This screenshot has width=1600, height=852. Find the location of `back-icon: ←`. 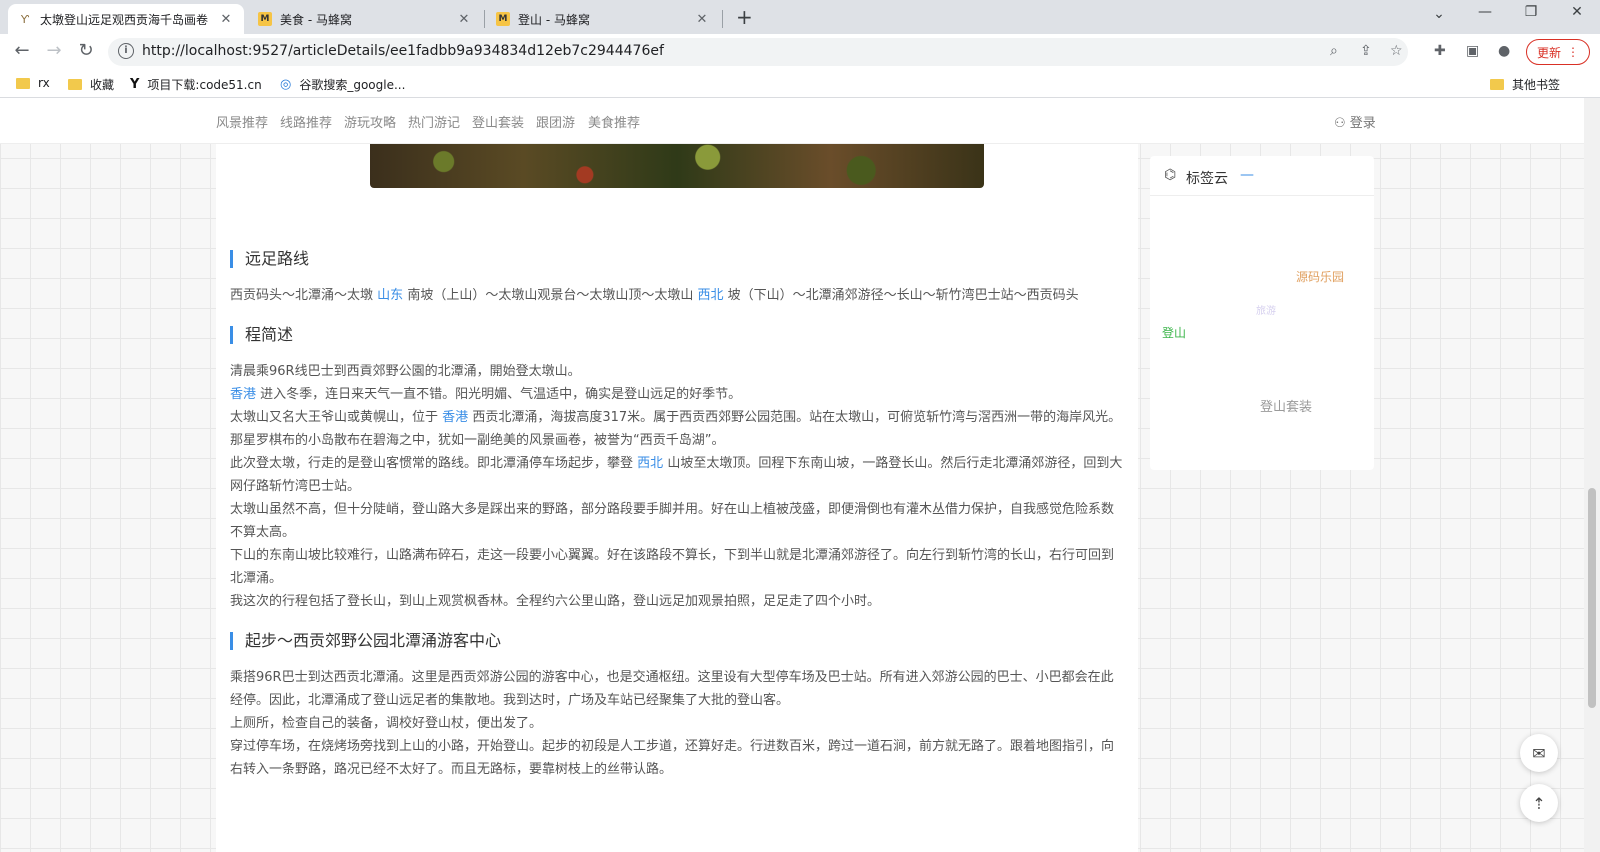

back-icon: ← is located at coordinates (22, 50).